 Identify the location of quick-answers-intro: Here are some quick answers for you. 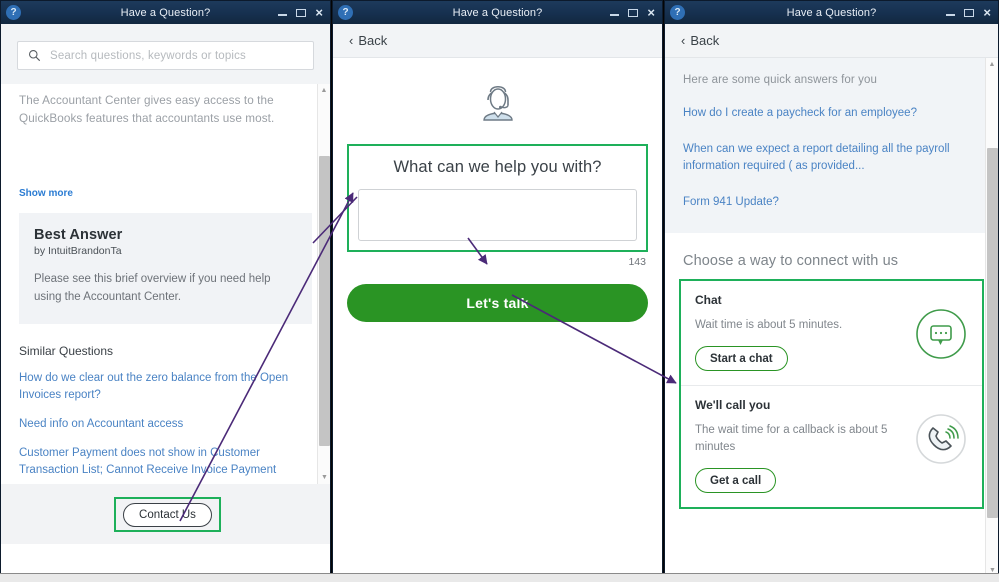
(780, 80).